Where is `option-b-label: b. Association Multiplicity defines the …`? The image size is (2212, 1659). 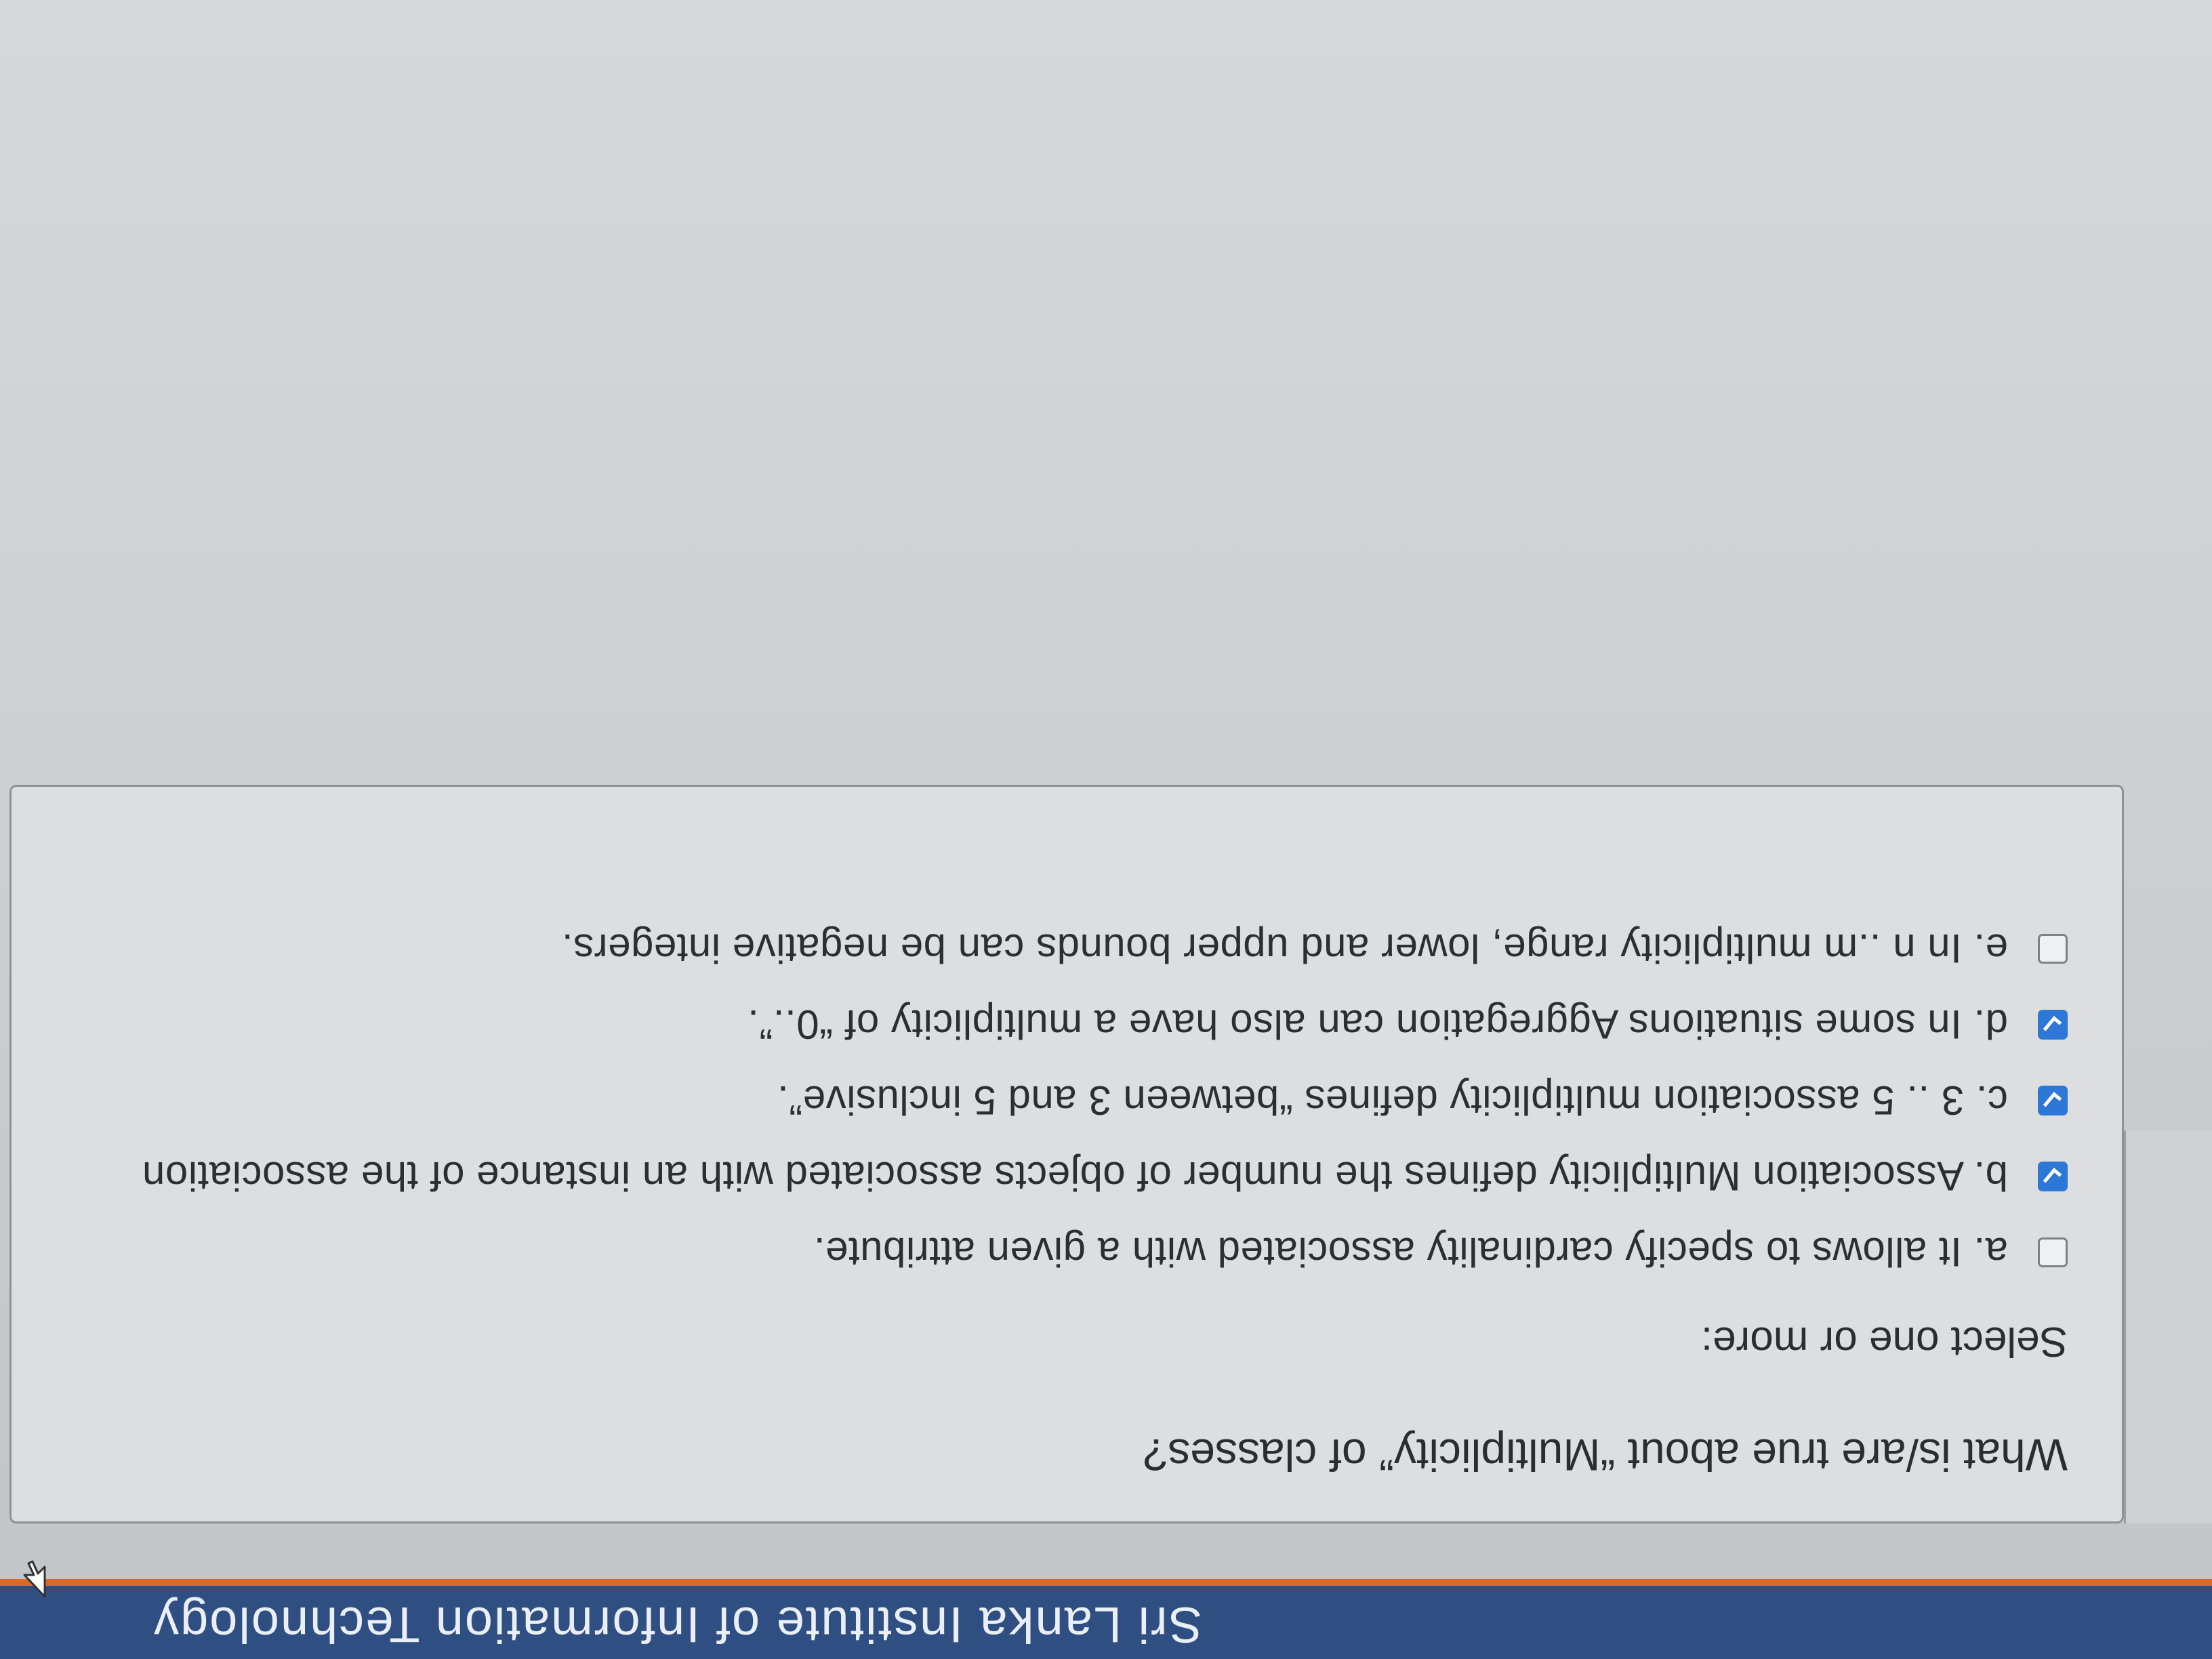
option-b-label: b. Association Multiplicity defines the … is located at coordinates (1075, 1176).